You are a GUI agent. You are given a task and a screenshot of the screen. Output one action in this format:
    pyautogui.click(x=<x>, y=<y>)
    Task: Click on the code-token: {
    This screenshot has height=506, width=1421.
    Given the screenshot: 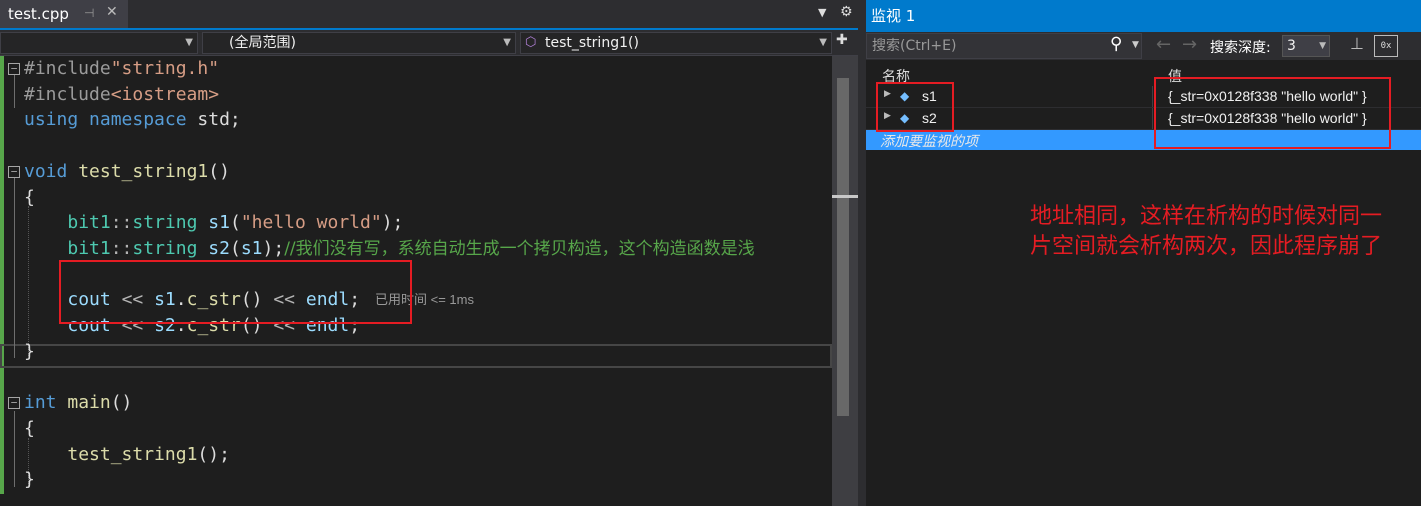 What is the action you would take?
    pyautogui.click(x=29, y=197)
    